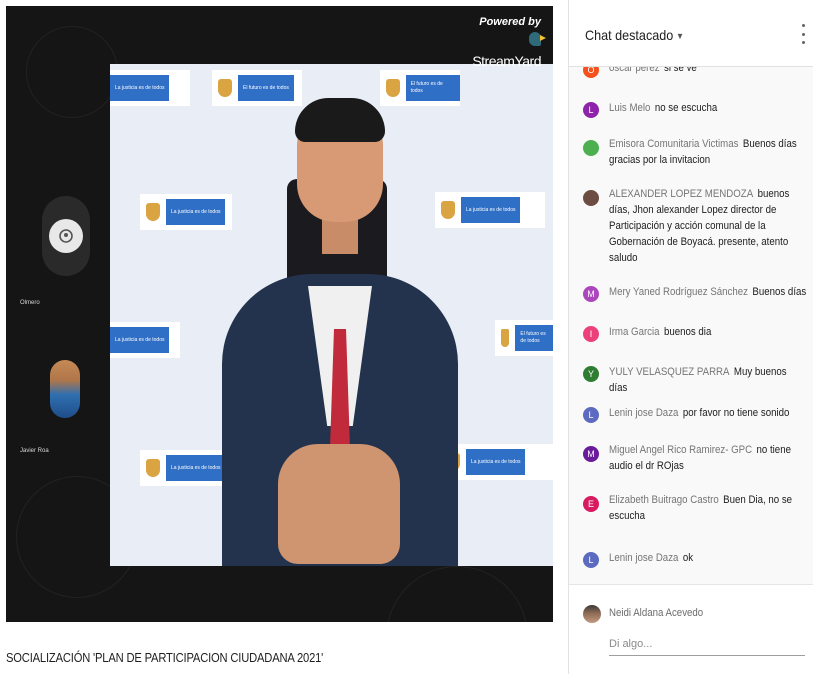  What do you see at coordinates (664, 500) in the screenshot?
I see `chat-author: Elizabeth Buitrago Castro` at bounding box center [664, 500].